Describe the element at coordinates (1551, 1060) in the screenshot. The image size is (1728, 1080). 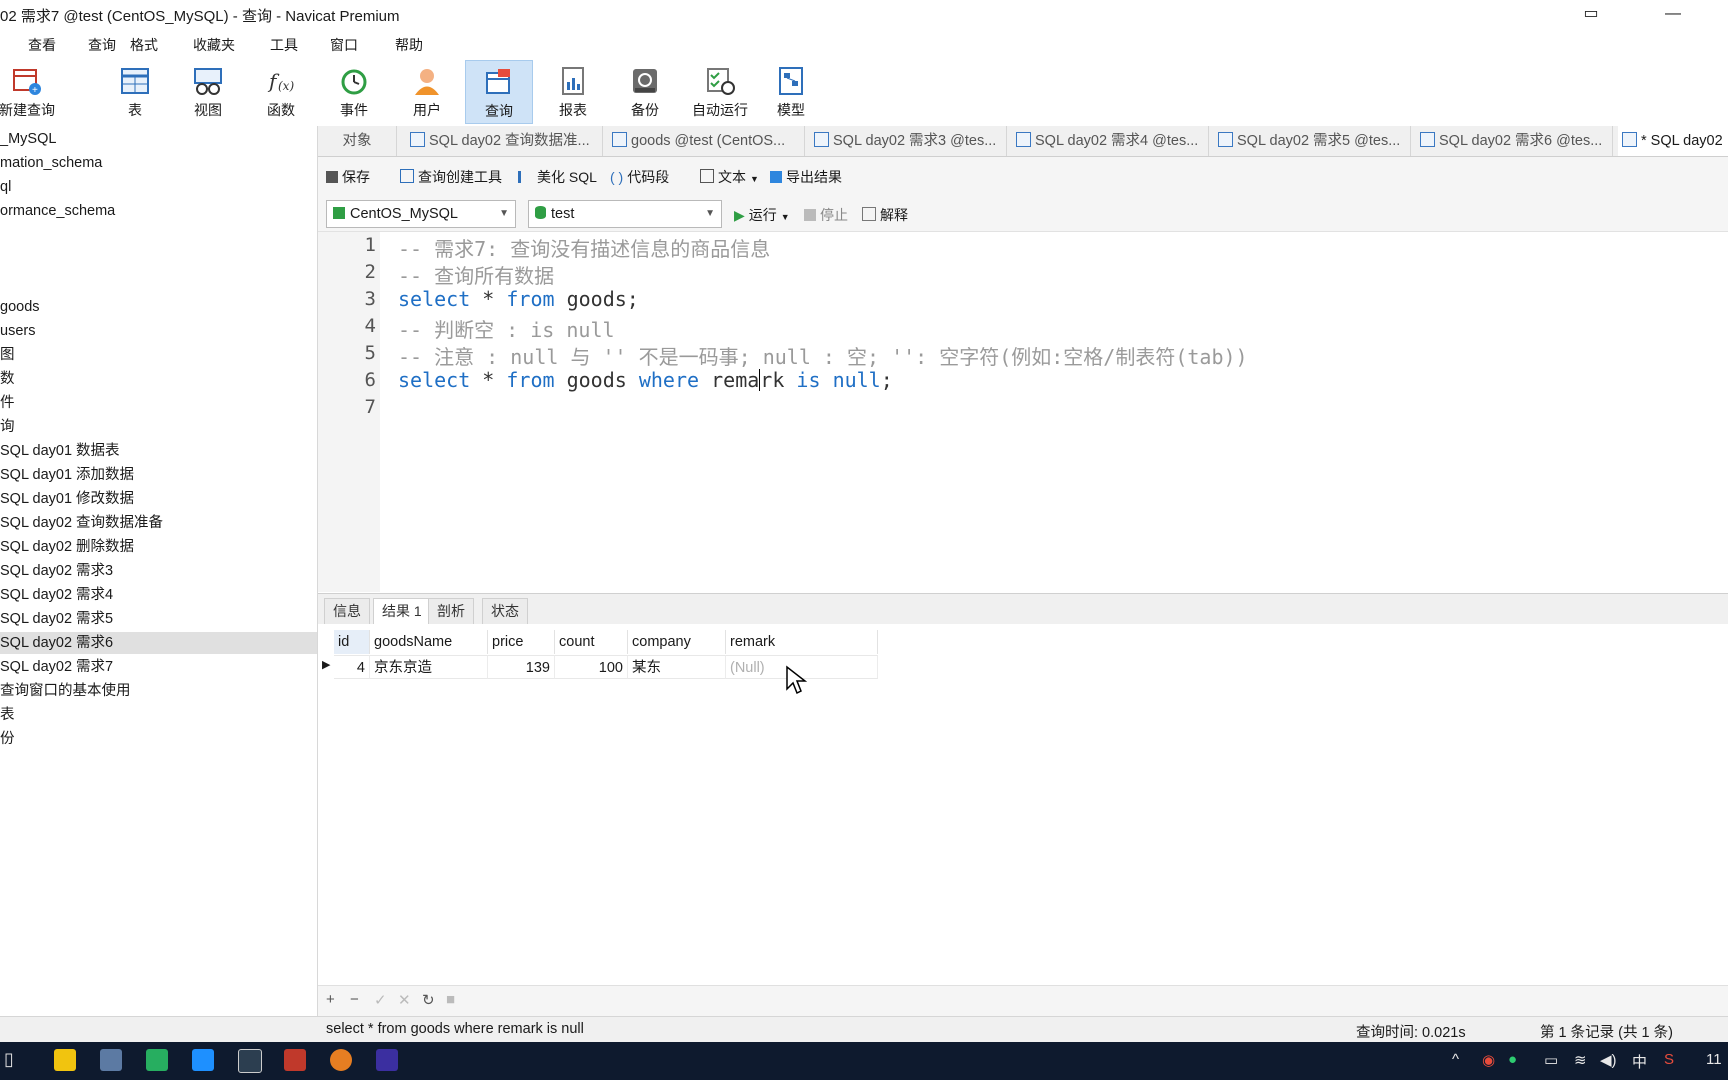
I see `battery-icon: ▭` at that location.